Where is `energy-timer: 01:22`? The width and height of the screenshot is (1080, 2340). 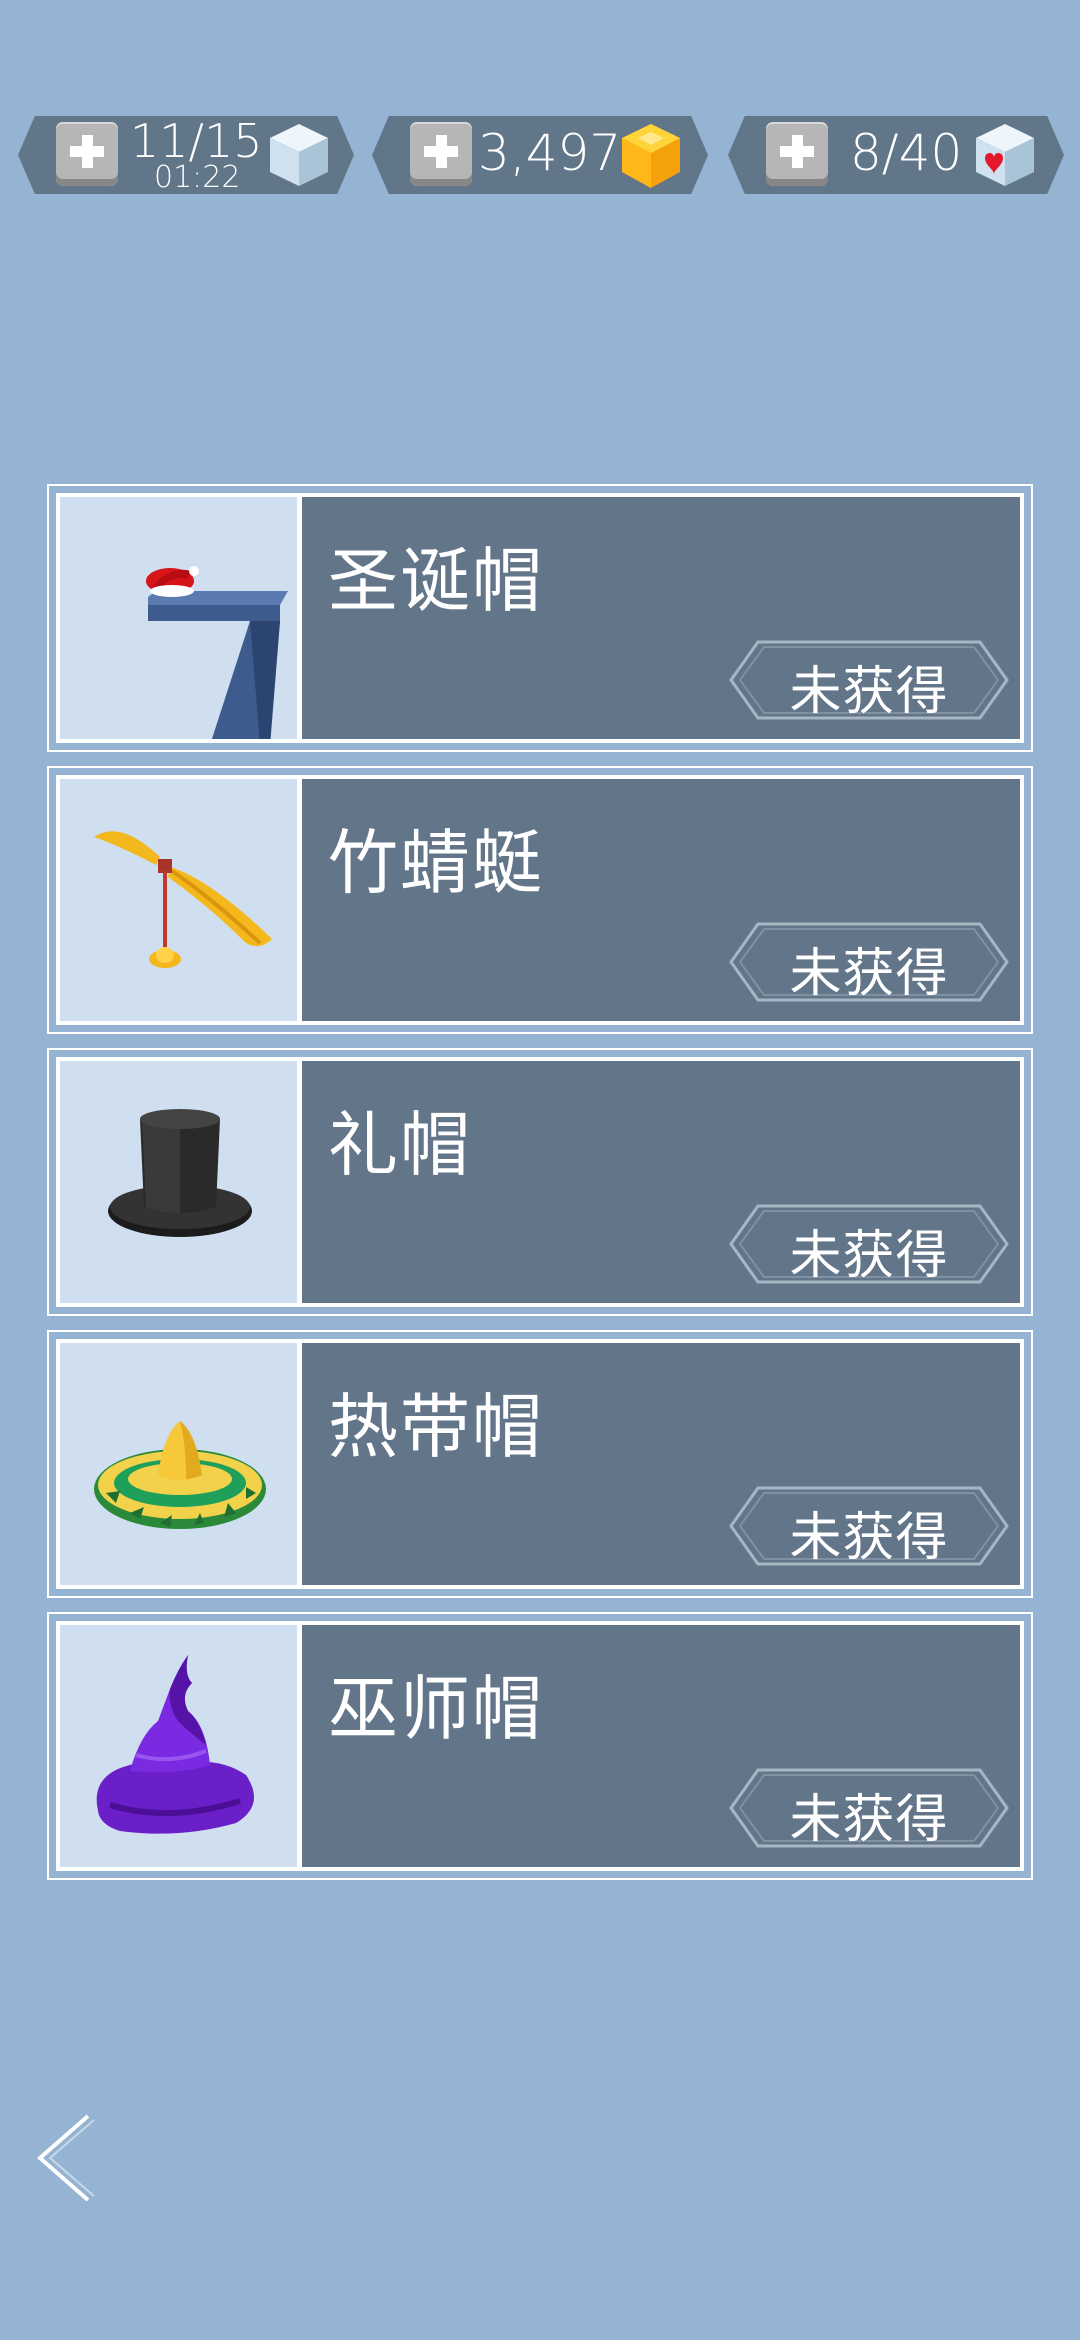
energy-timer: 01:22 is located at coordinates (197, 177).